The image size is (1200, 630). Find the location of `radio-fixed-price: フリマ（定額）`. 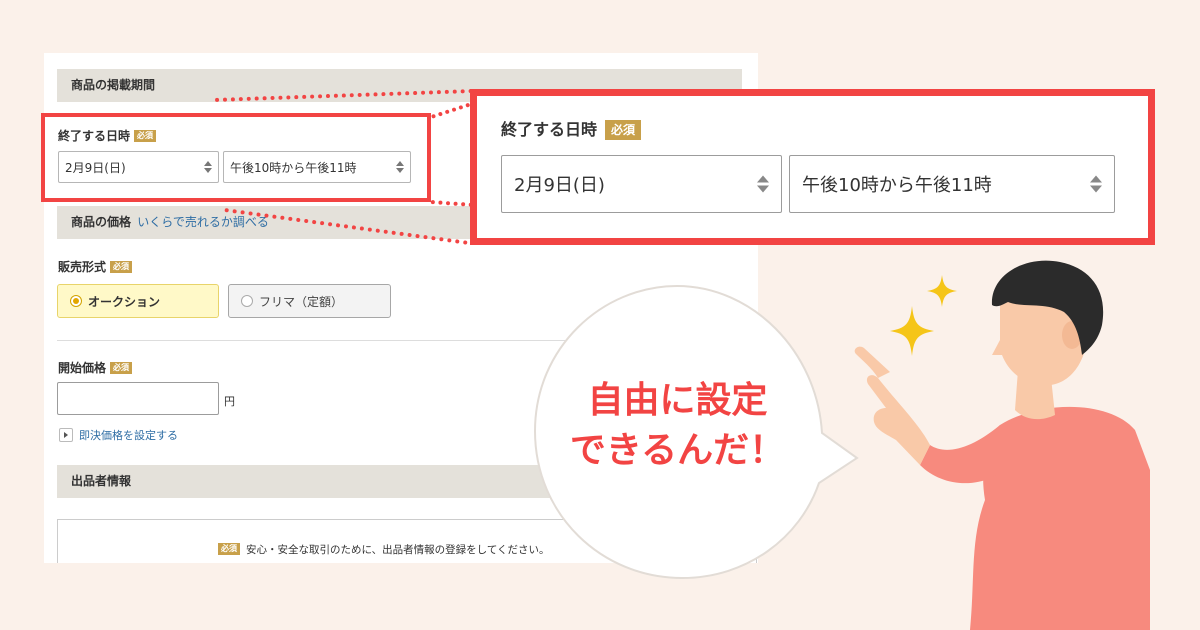

radio-fixed-price: フリマ（定額） is located at coordinates (309, 301).